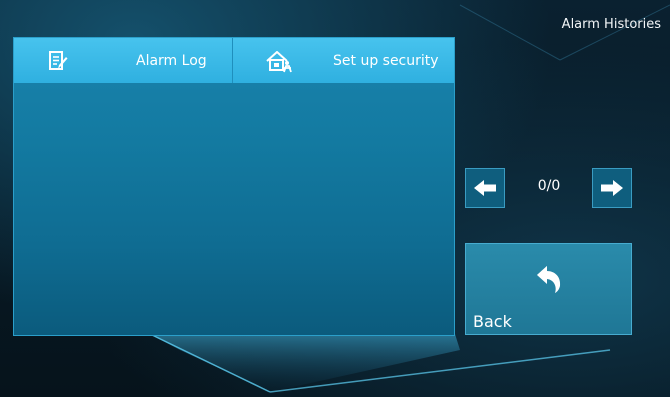 The width and height of the screenshot is (670, 397). I want to click on next-page-button, so click(612, 188).